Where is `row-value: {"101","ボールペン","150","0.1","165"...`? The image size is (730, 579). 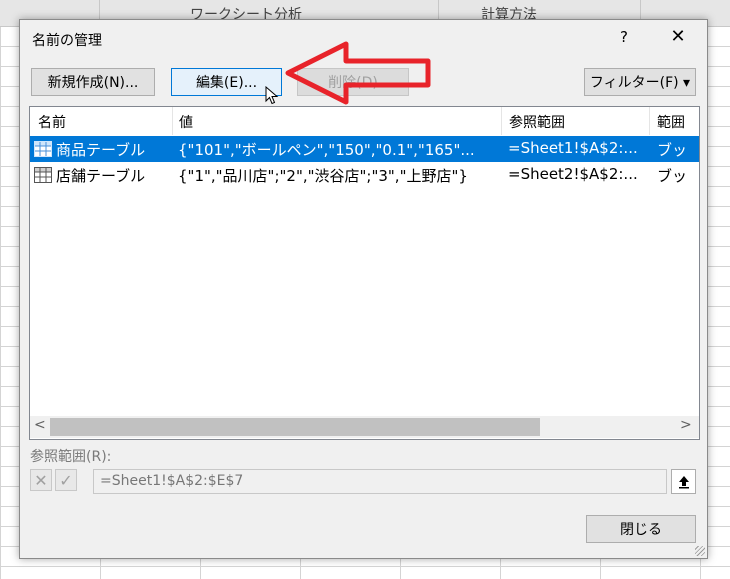 row-value: {"101","ボールペン","150","0.1","165"... is located at coordinates (326, 150).